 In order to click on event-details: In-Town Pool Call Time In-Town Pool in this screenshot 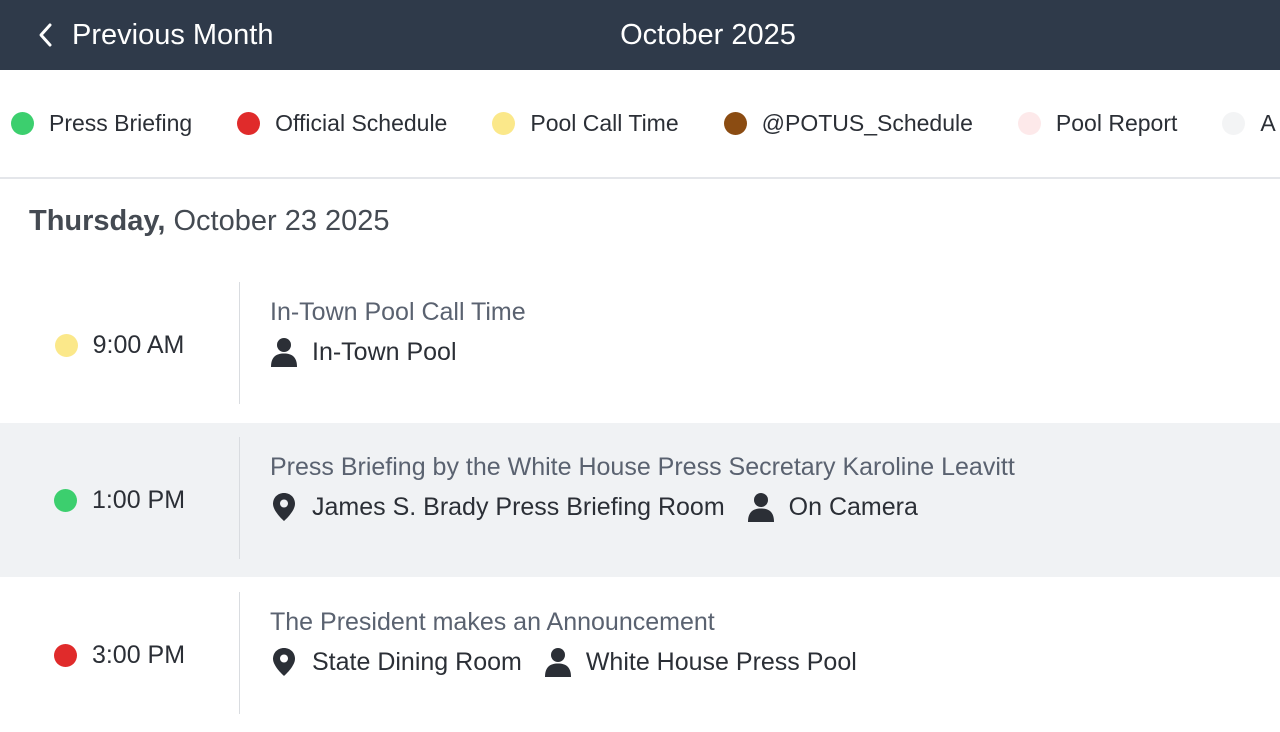, I will do `click(398, 332)`.